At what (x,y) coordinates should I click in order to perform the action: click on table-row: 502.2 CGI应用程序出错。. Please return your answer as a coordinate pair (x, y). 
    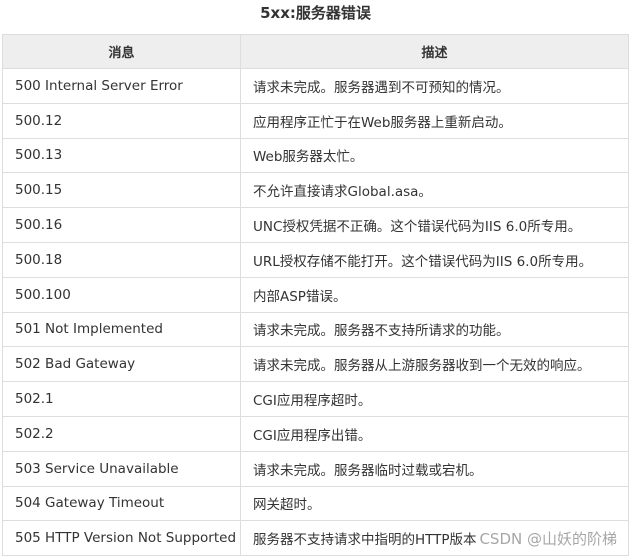
    Looking at the image, I should click on (315, 433).